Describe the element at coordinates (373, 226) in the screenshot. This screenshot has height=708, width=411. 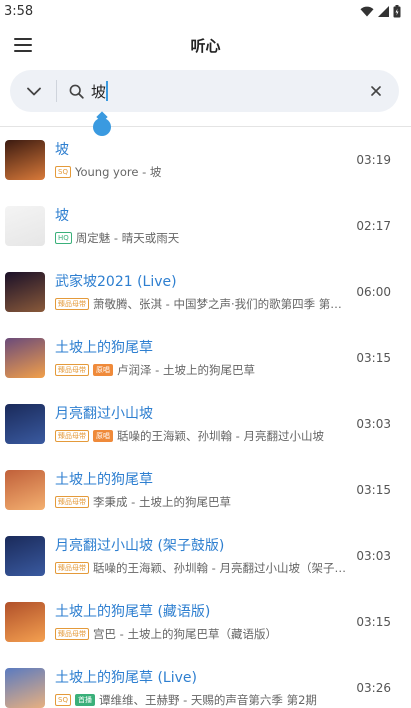
I see `song-duration: 02:17` at that location.